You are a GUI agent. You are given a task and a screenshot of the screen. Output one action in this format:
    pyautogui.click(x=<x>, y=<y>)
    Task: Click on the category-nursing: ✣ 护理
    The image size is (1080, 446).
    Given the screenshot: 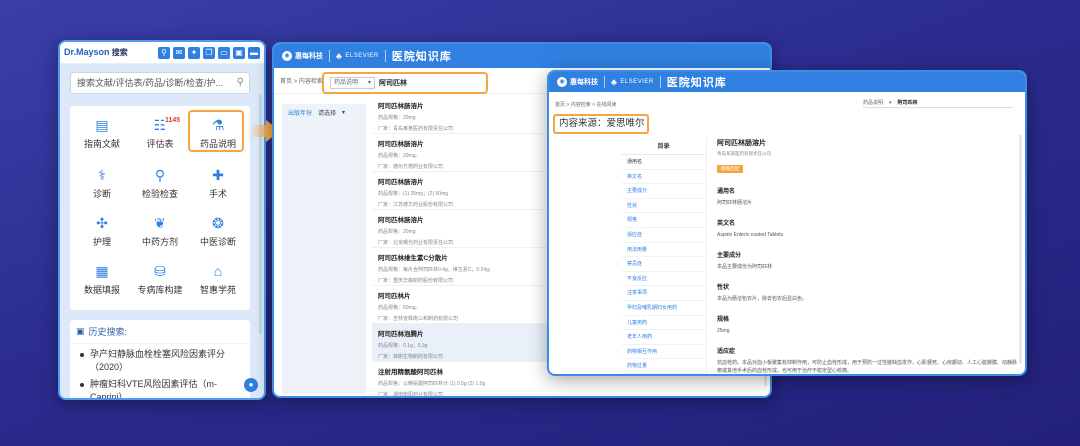 What is the action you would take?
    pyautogui.click(x=102, y=236)
    